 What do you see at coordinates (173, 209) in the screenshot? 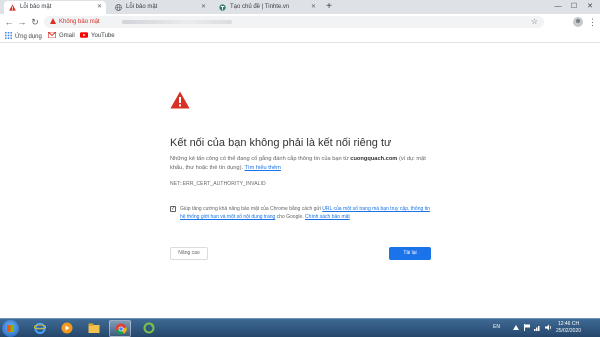
I see `safe-browsing-checkbox: ✓` at bounding box center [173, 209].